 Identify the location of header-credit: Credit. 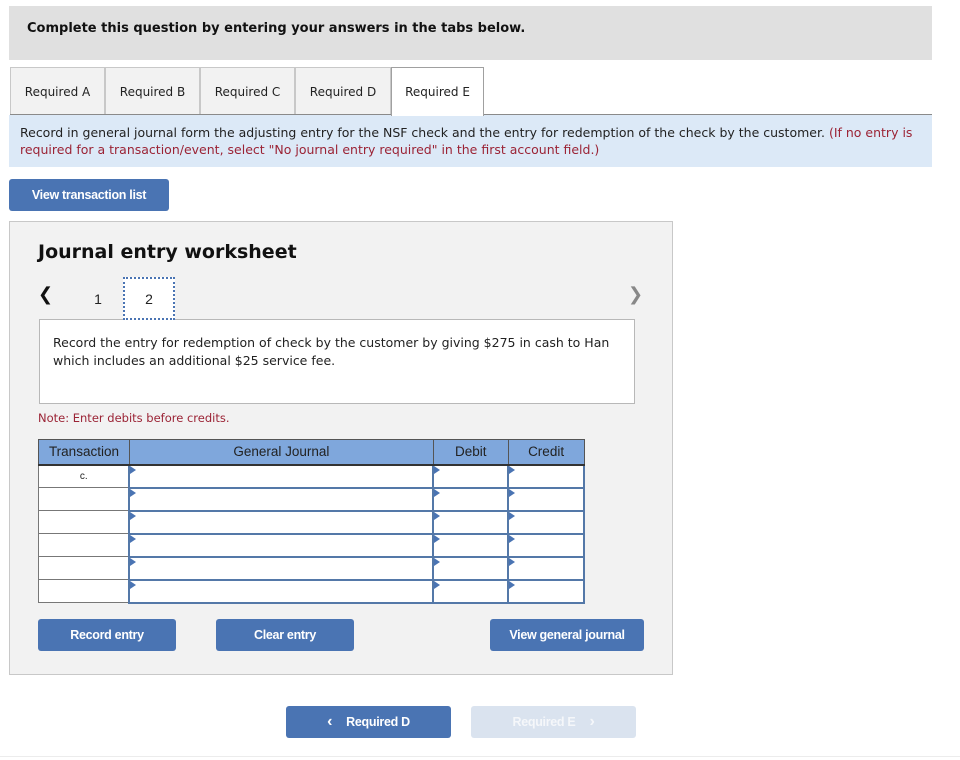
(546, 452).